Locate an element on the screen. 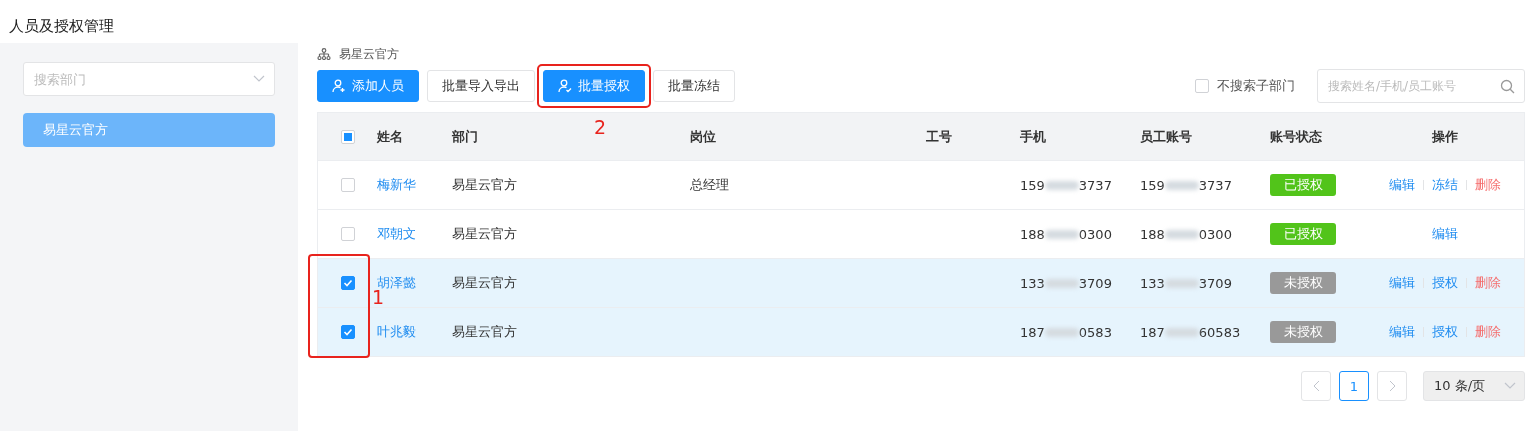 The width and height of the screenshot is (1538, 448). user-check-icon is located at coordinates (565, 85).